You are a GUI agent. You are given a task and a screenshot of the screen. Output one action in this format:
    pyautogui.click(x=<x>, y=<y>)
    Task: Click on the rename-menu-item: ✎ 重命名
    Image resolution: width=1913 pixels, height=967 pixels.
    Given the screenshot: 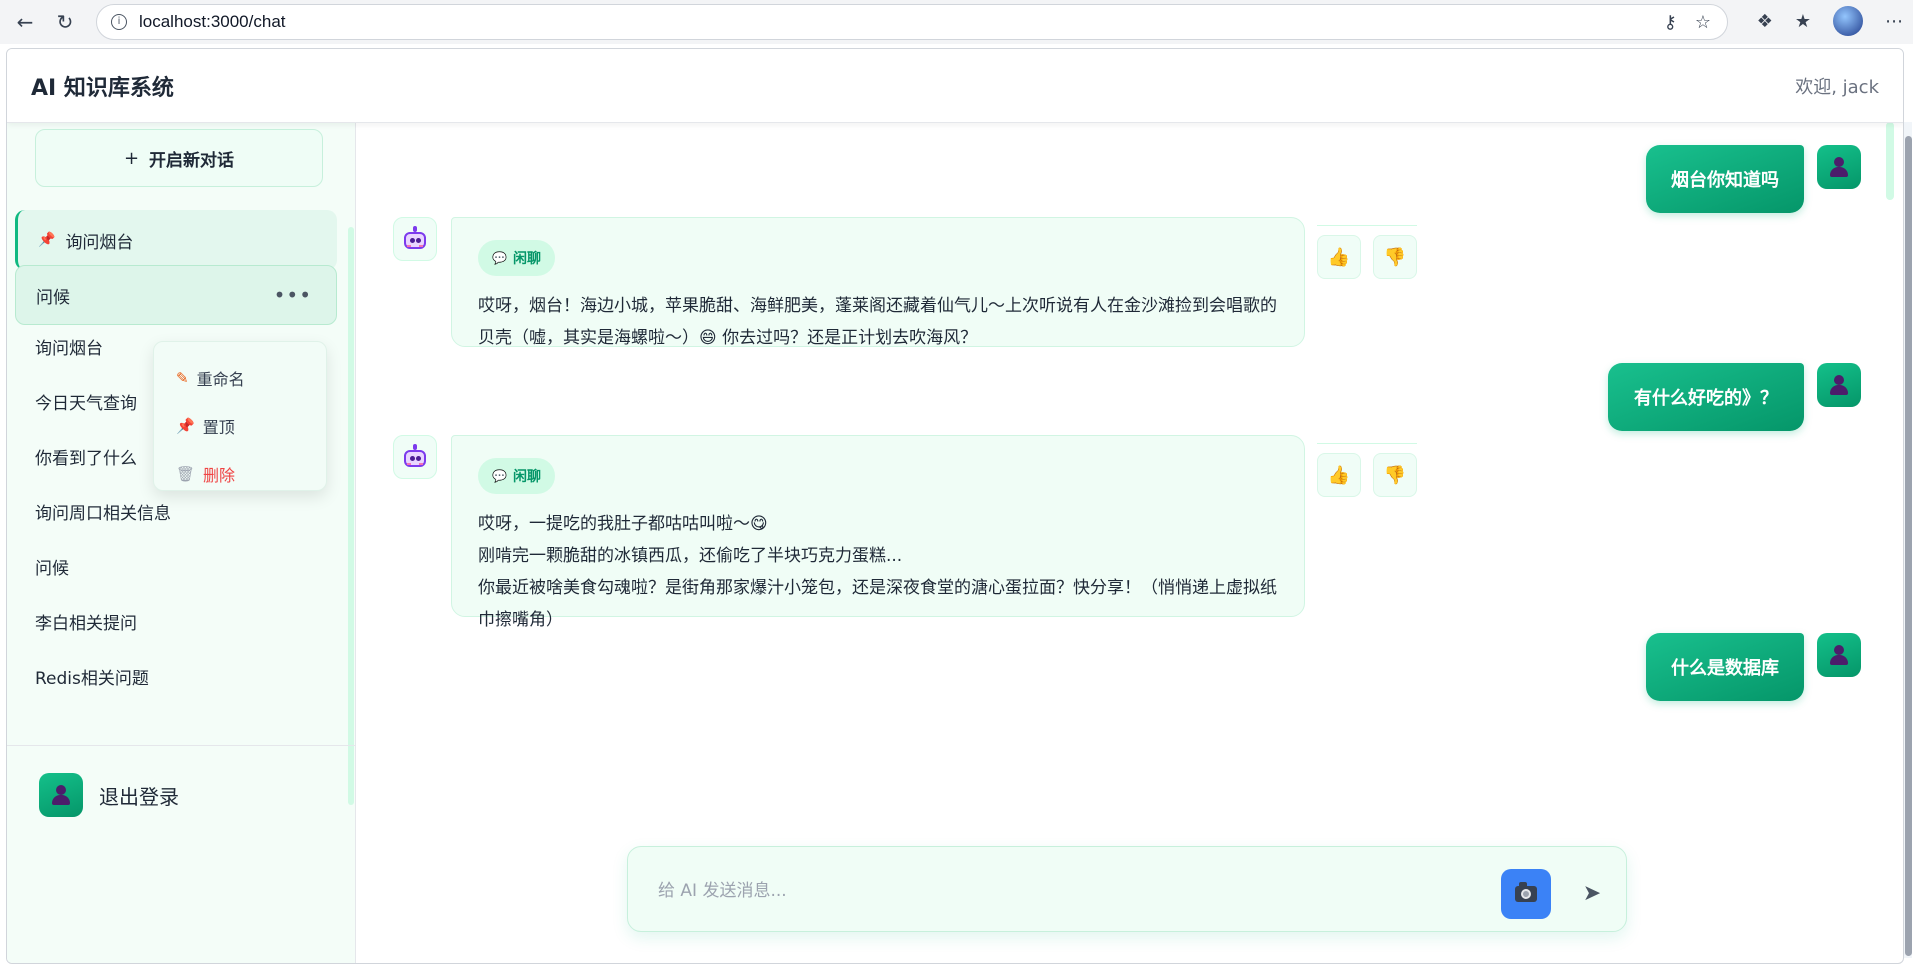 What is the action you would take?
    pyautogui.click(x=240, y=378)
    